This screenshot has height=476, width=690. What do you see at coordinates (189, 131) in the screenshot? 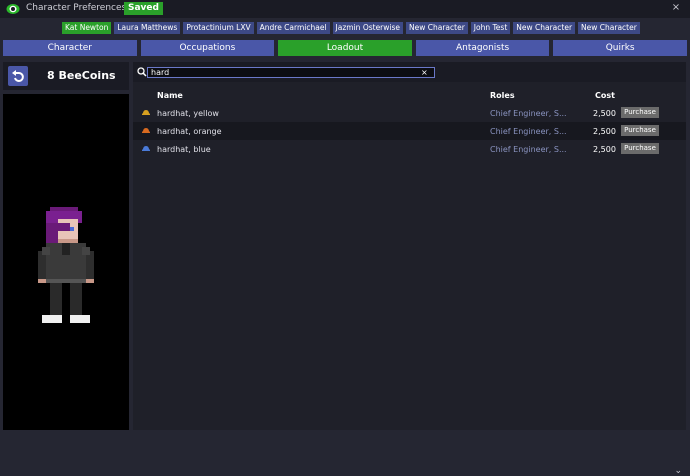
I see `item-name: hardhat, orange` at bounding box center [189, 131].